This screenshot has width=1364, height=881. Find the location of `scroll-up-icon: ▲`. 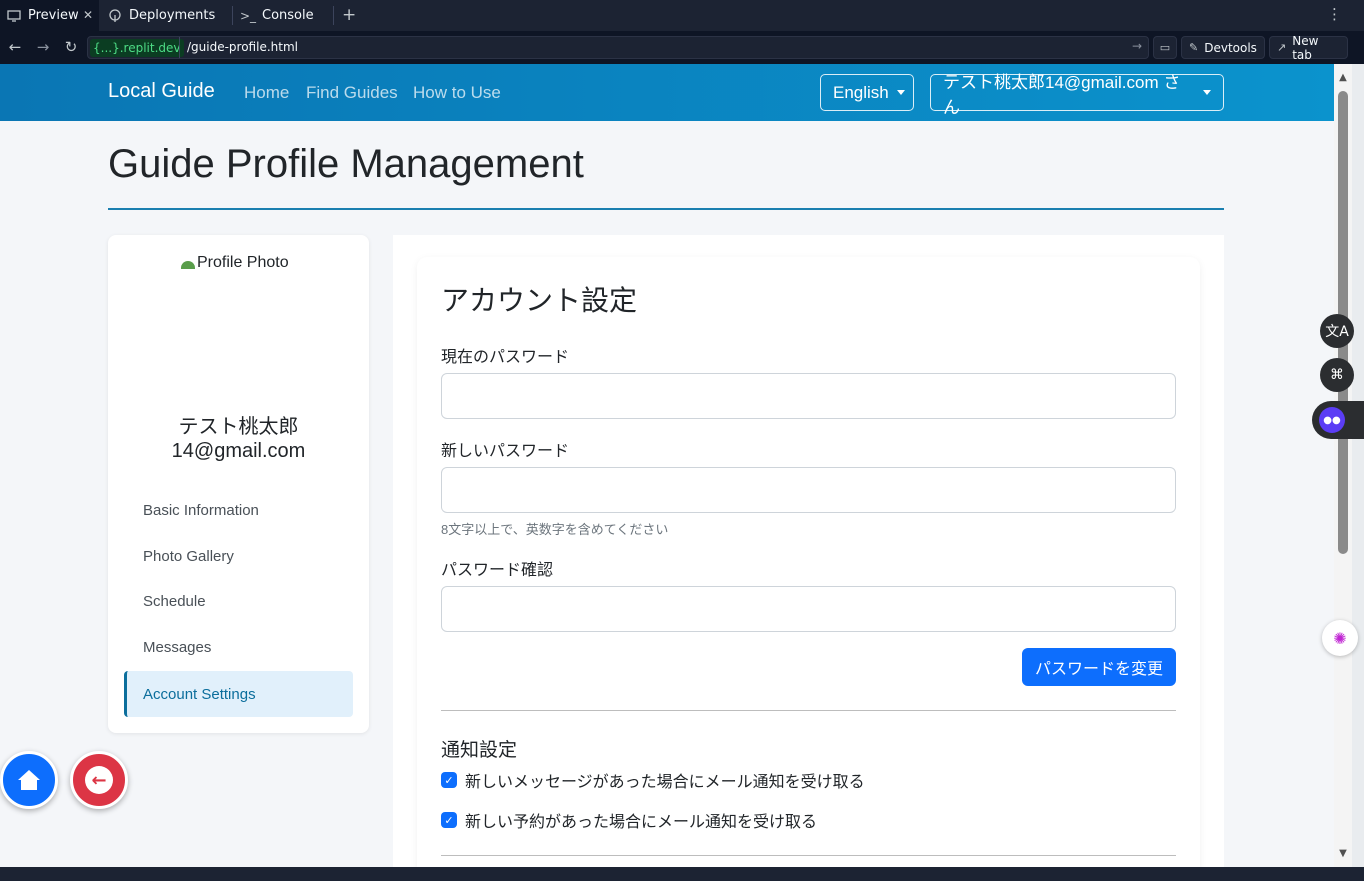

scroll-up-icon: ▲ is located at coordinates (1343, 78).